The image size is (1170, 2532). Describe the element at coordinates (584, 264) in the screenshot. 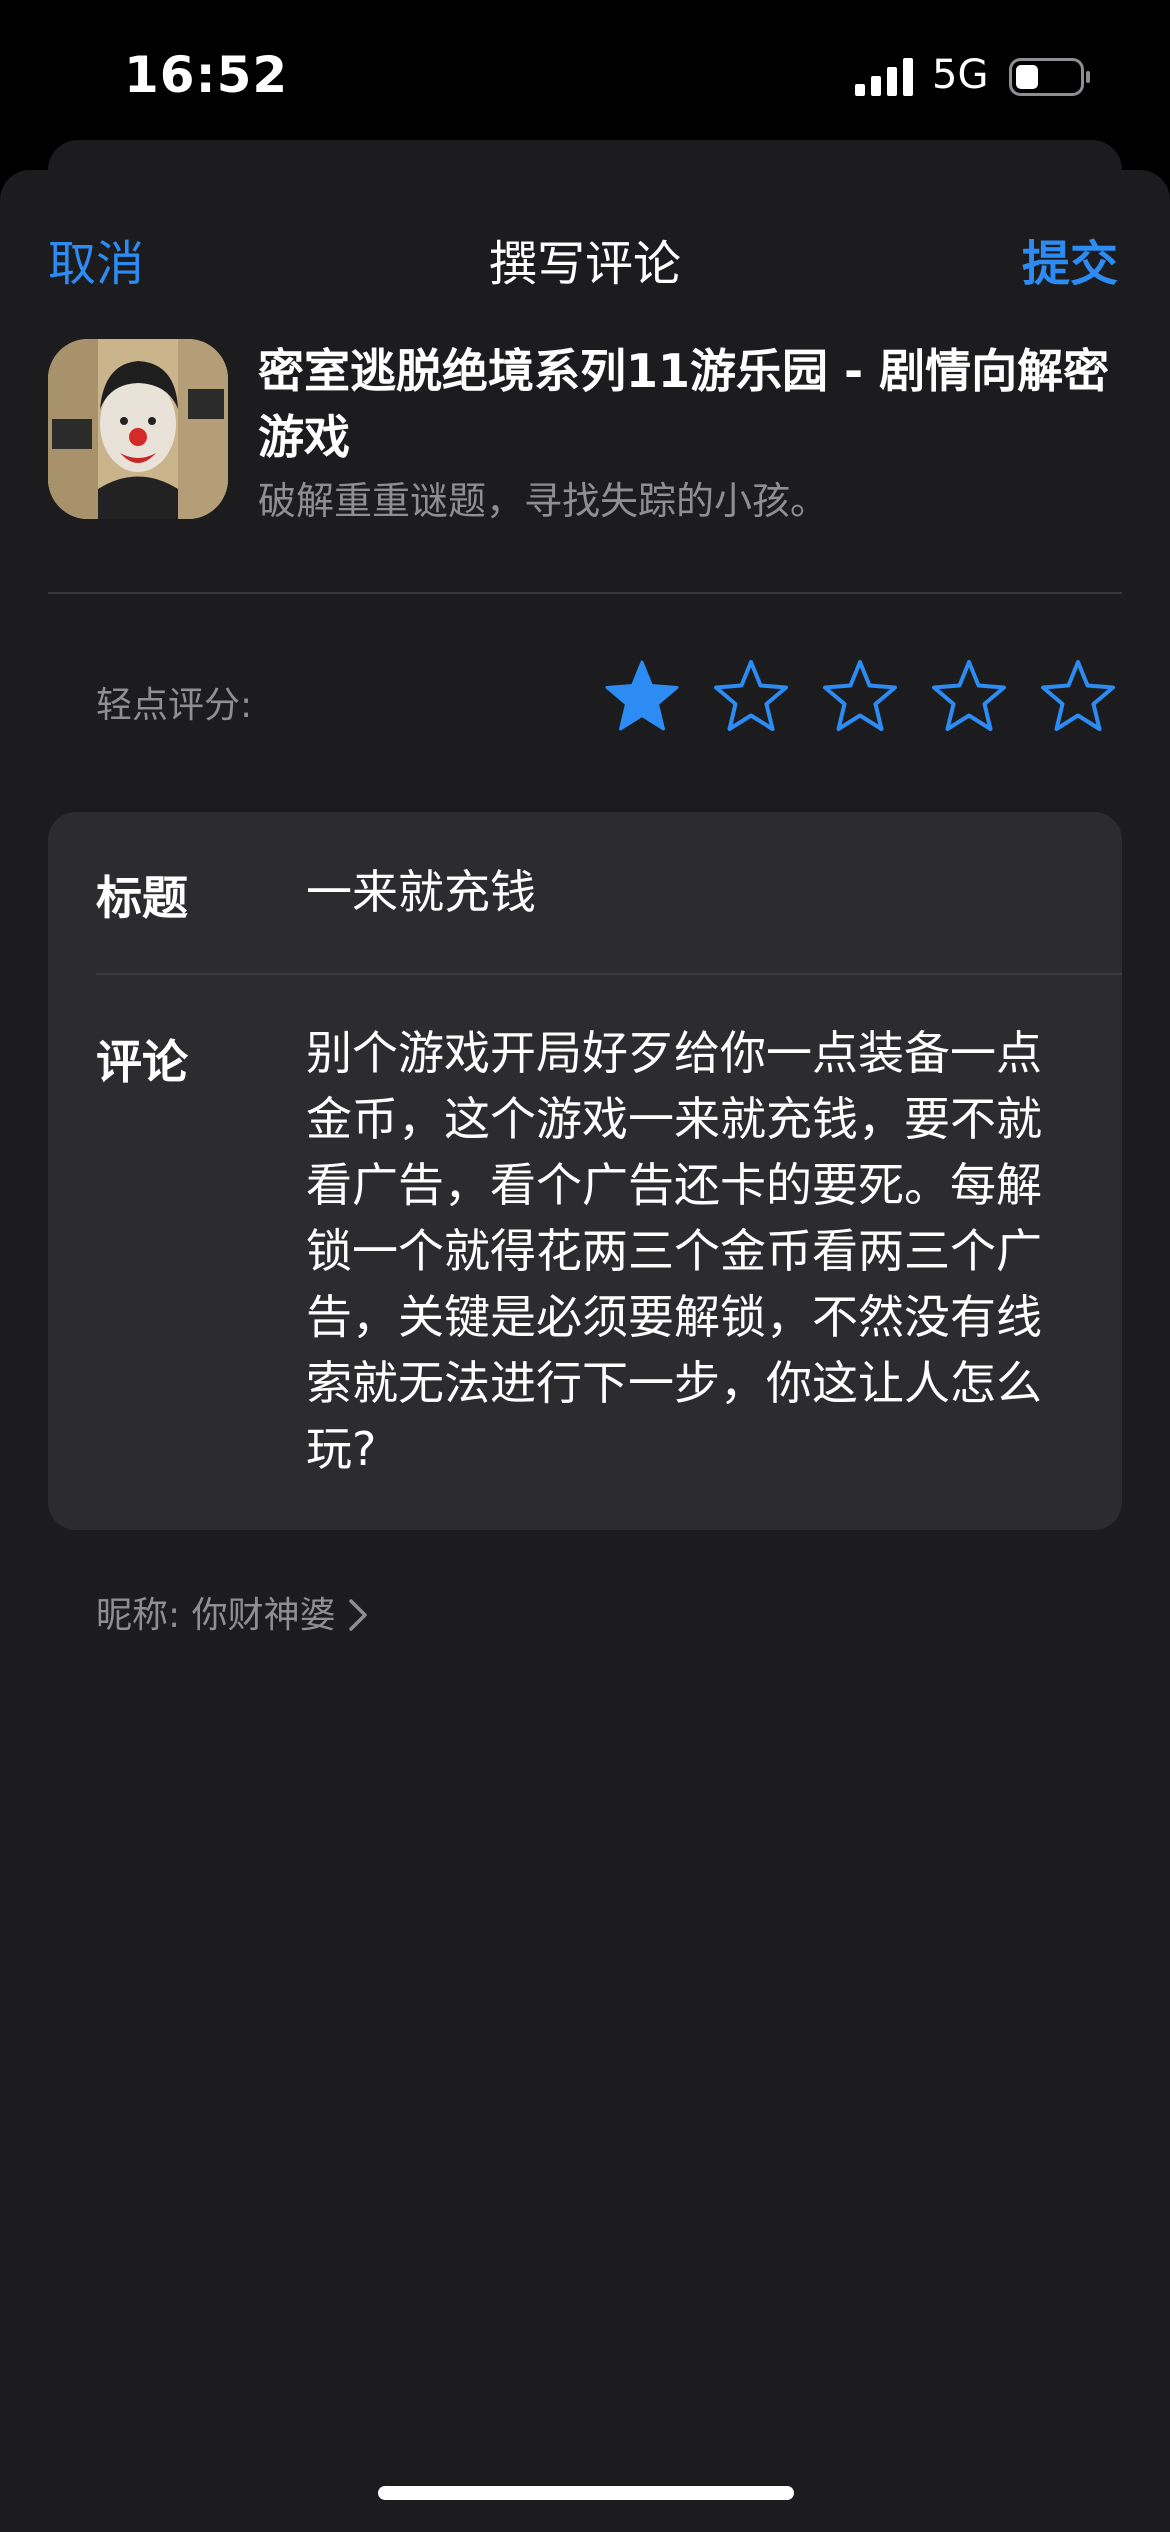

I see `sheet-title: 撰写评论` at that location.